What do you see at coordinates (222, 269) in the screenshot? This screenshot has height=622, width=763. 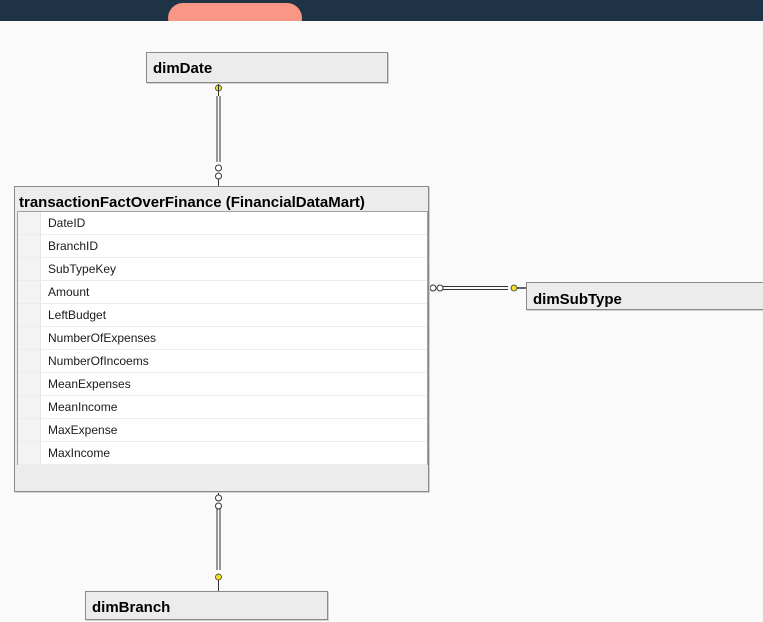 I see `column-row: SubTypeKey` at bounding box center [222, 269].